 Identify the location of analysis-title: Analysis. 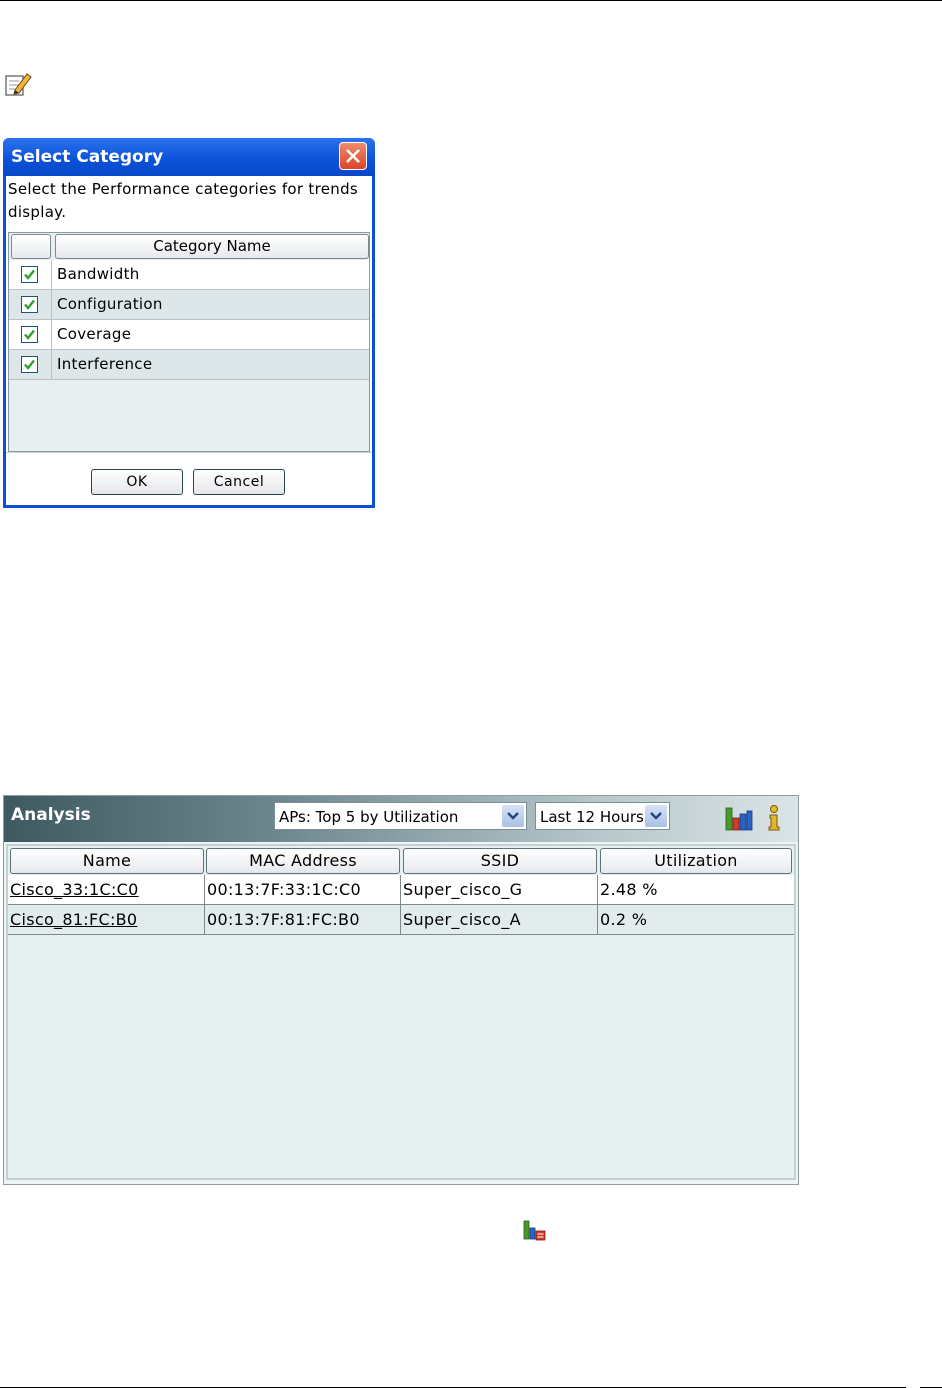
(51, 815).